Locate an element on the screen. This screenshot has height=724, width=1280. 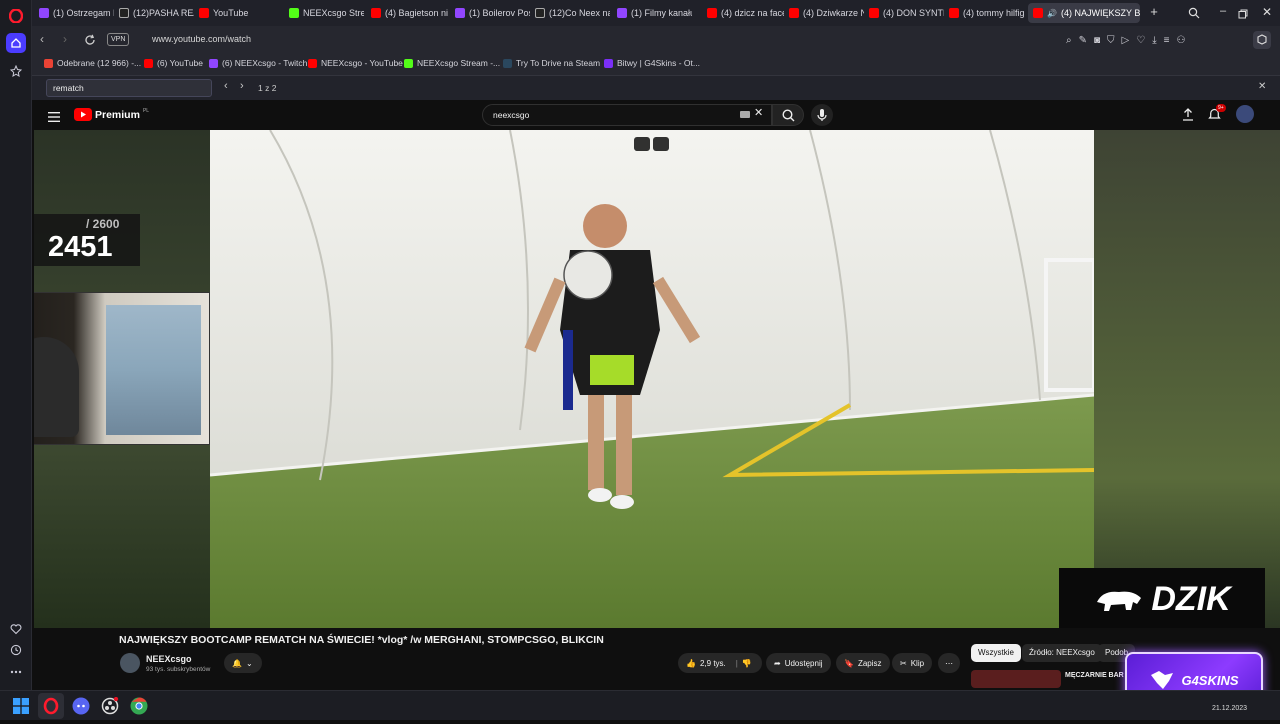
tab: YouTube is located at coordinates (236, 13).